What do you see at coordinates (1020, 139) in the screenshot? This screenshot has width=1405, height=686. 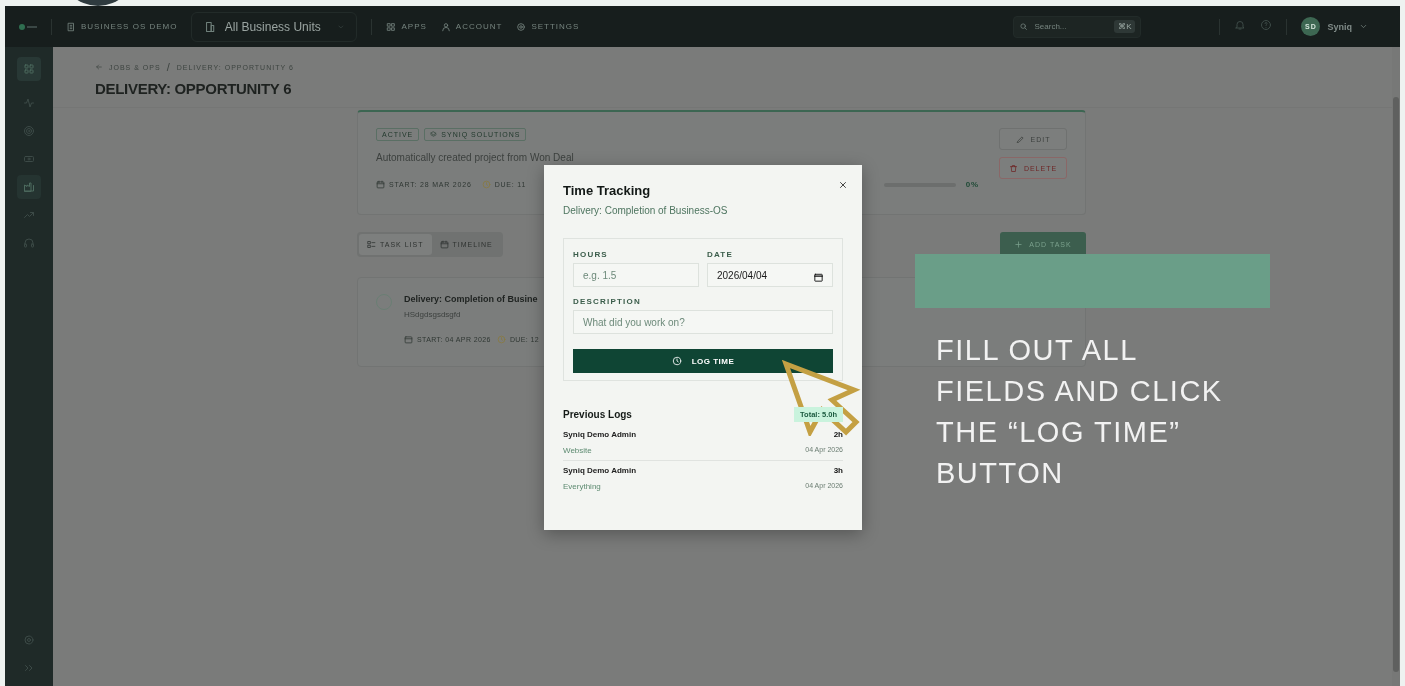 I see `pencil-icon` at bounding box center [1020, 139].